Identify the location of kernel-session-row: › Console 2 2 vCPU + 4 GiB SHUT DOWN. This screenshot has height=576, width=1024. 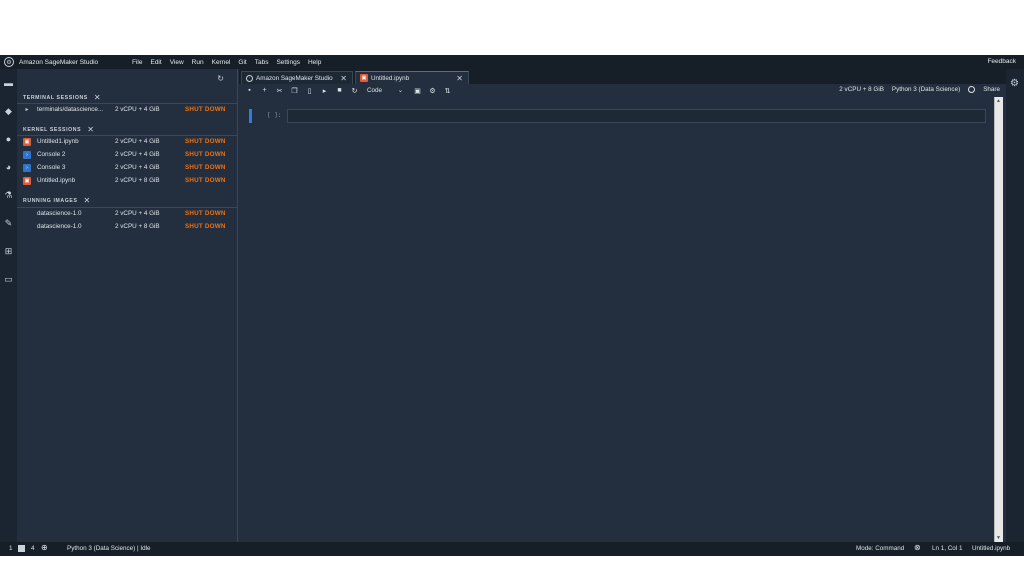
(127, 155).